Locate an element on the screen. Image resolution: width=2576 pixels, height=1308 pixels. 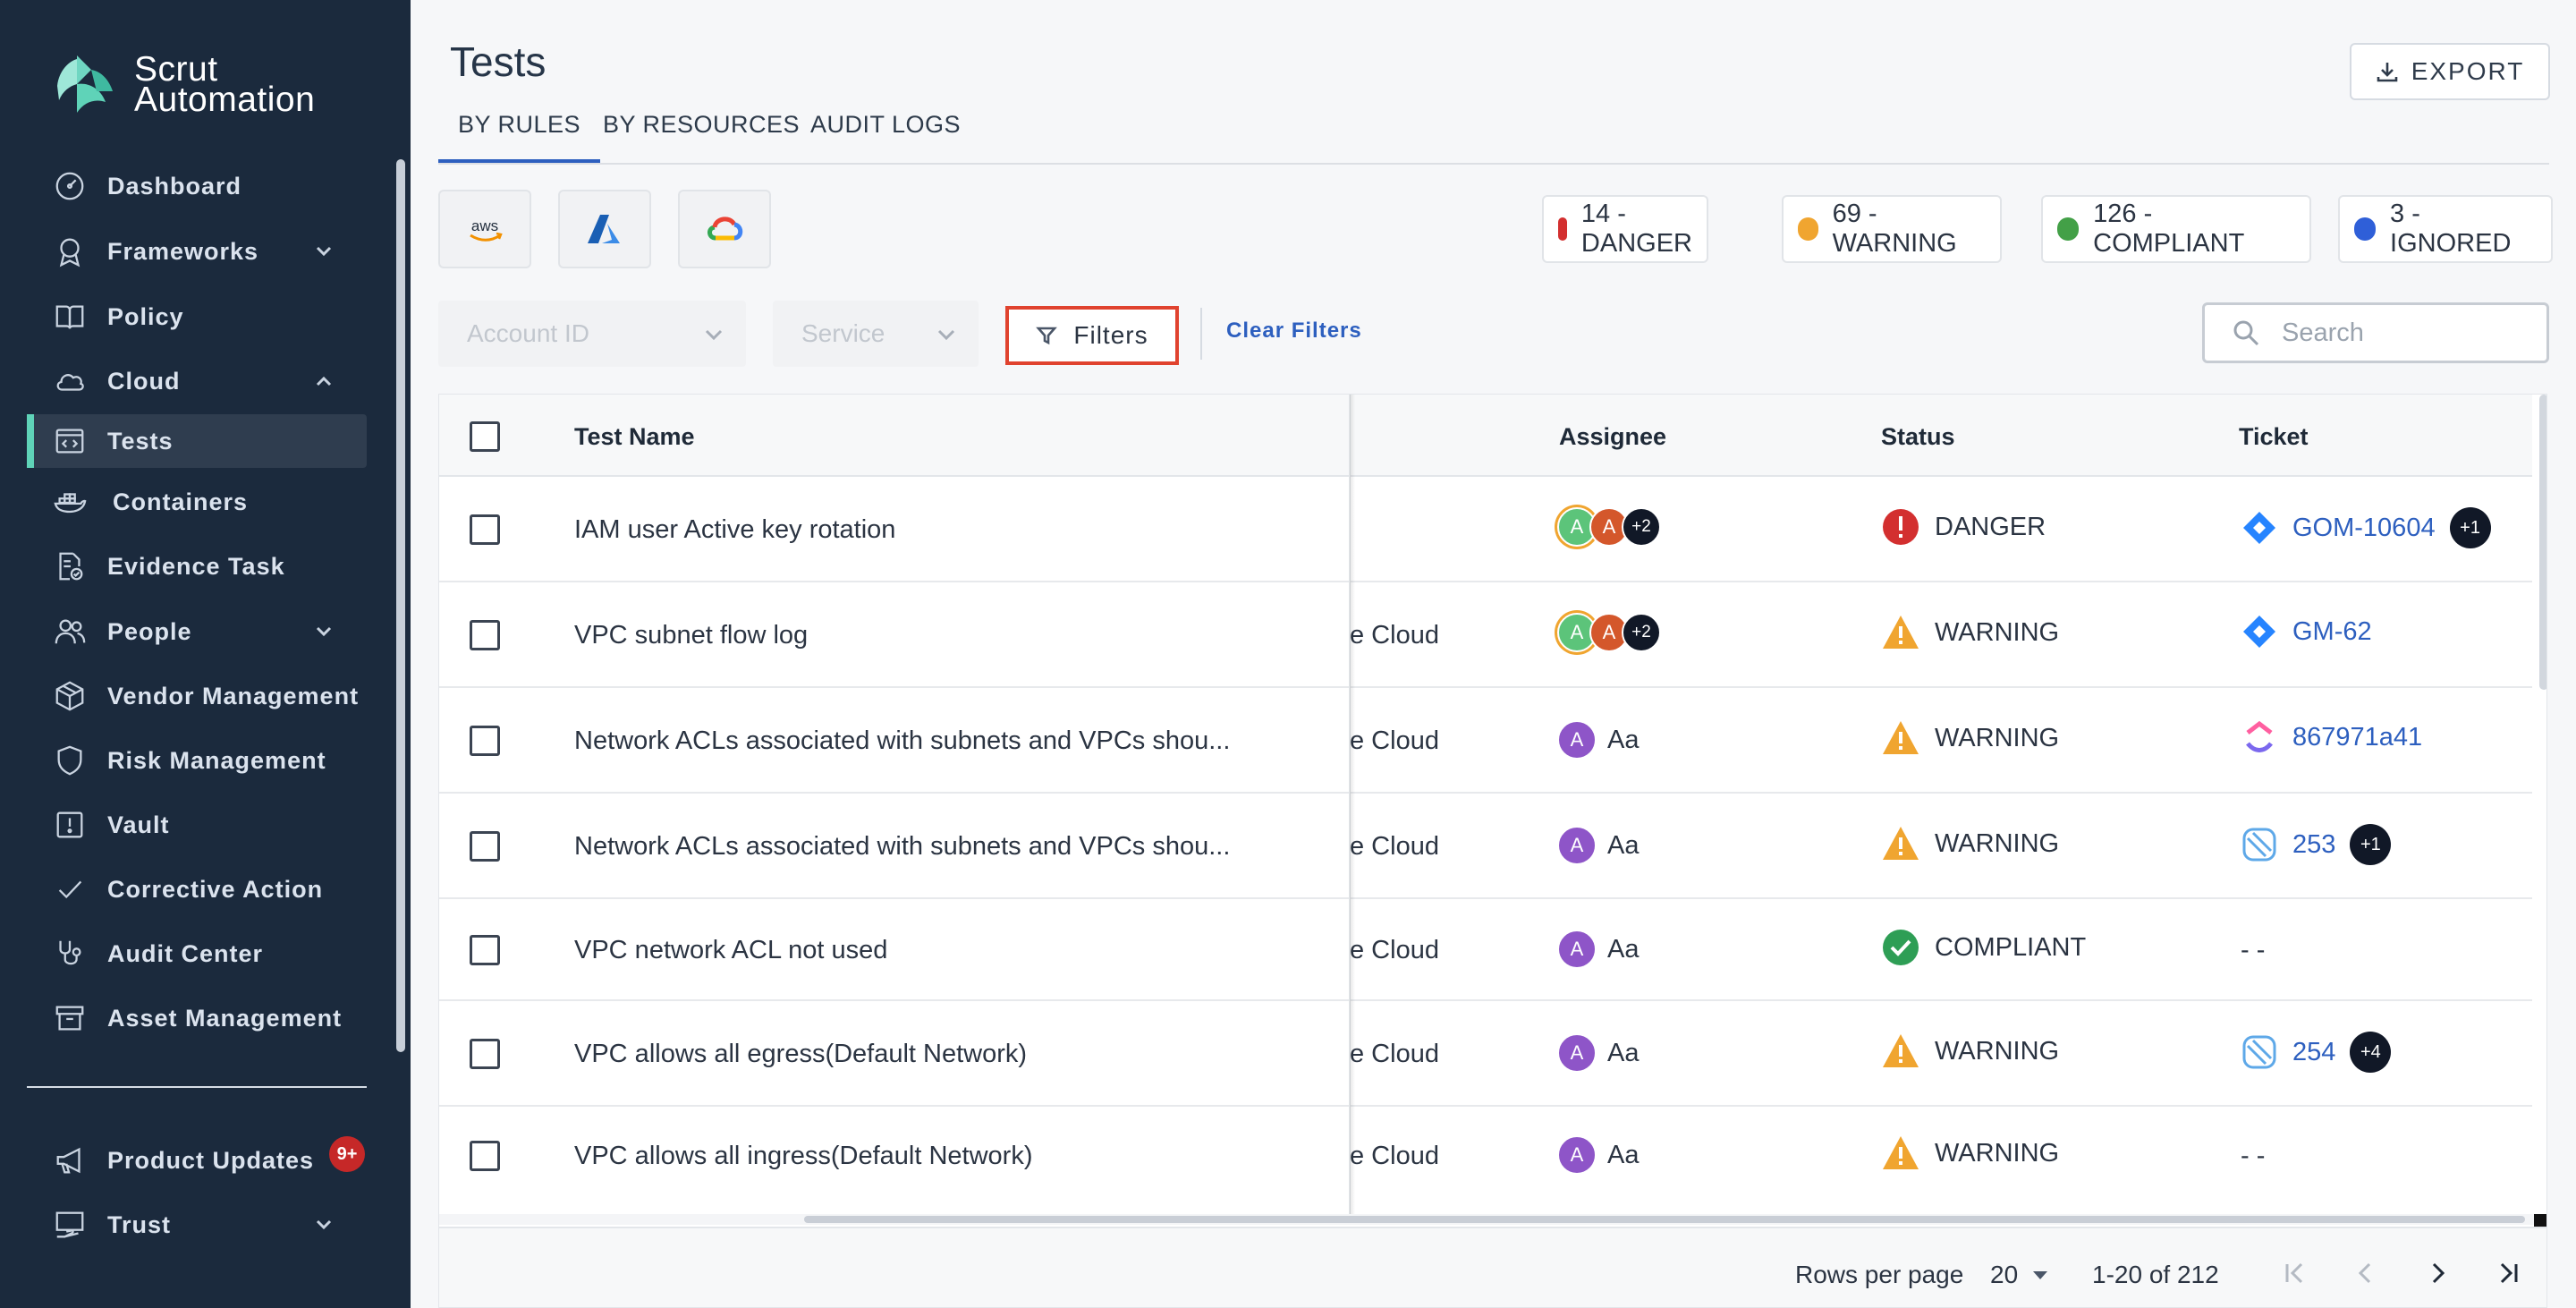
summary-label: 69 - WARNING is located at coordinates (1894, 229).